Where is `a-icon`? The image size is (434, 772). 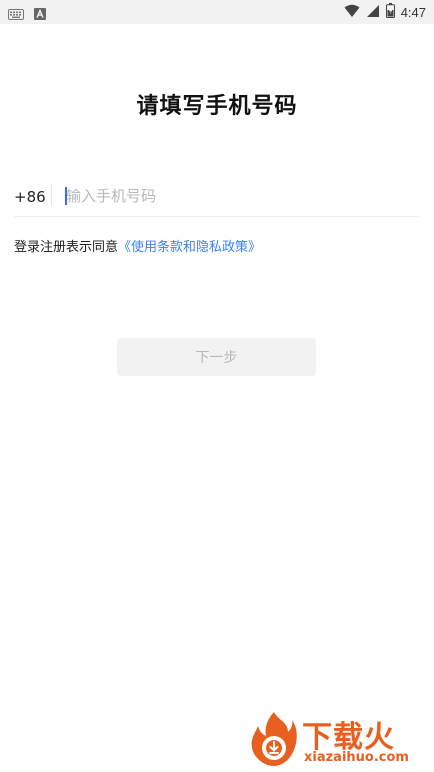 a-icon is located at coordinates (40, 14).